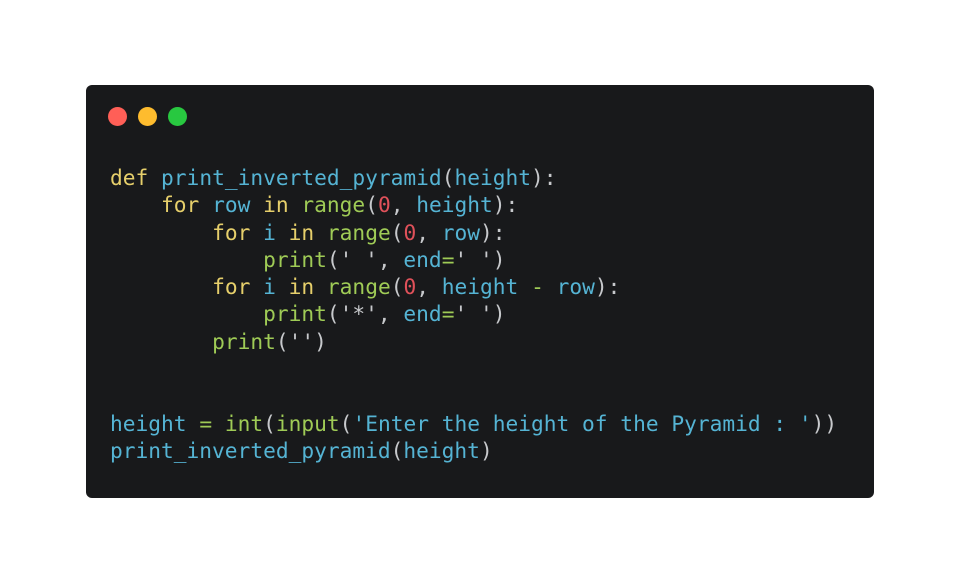 Image resolution: width=960 pixels, height=584 pixels. What do you see at coordinates (824, 423) in the screenshot?
I see `code-token: ))` at bounding box center [824, 423].